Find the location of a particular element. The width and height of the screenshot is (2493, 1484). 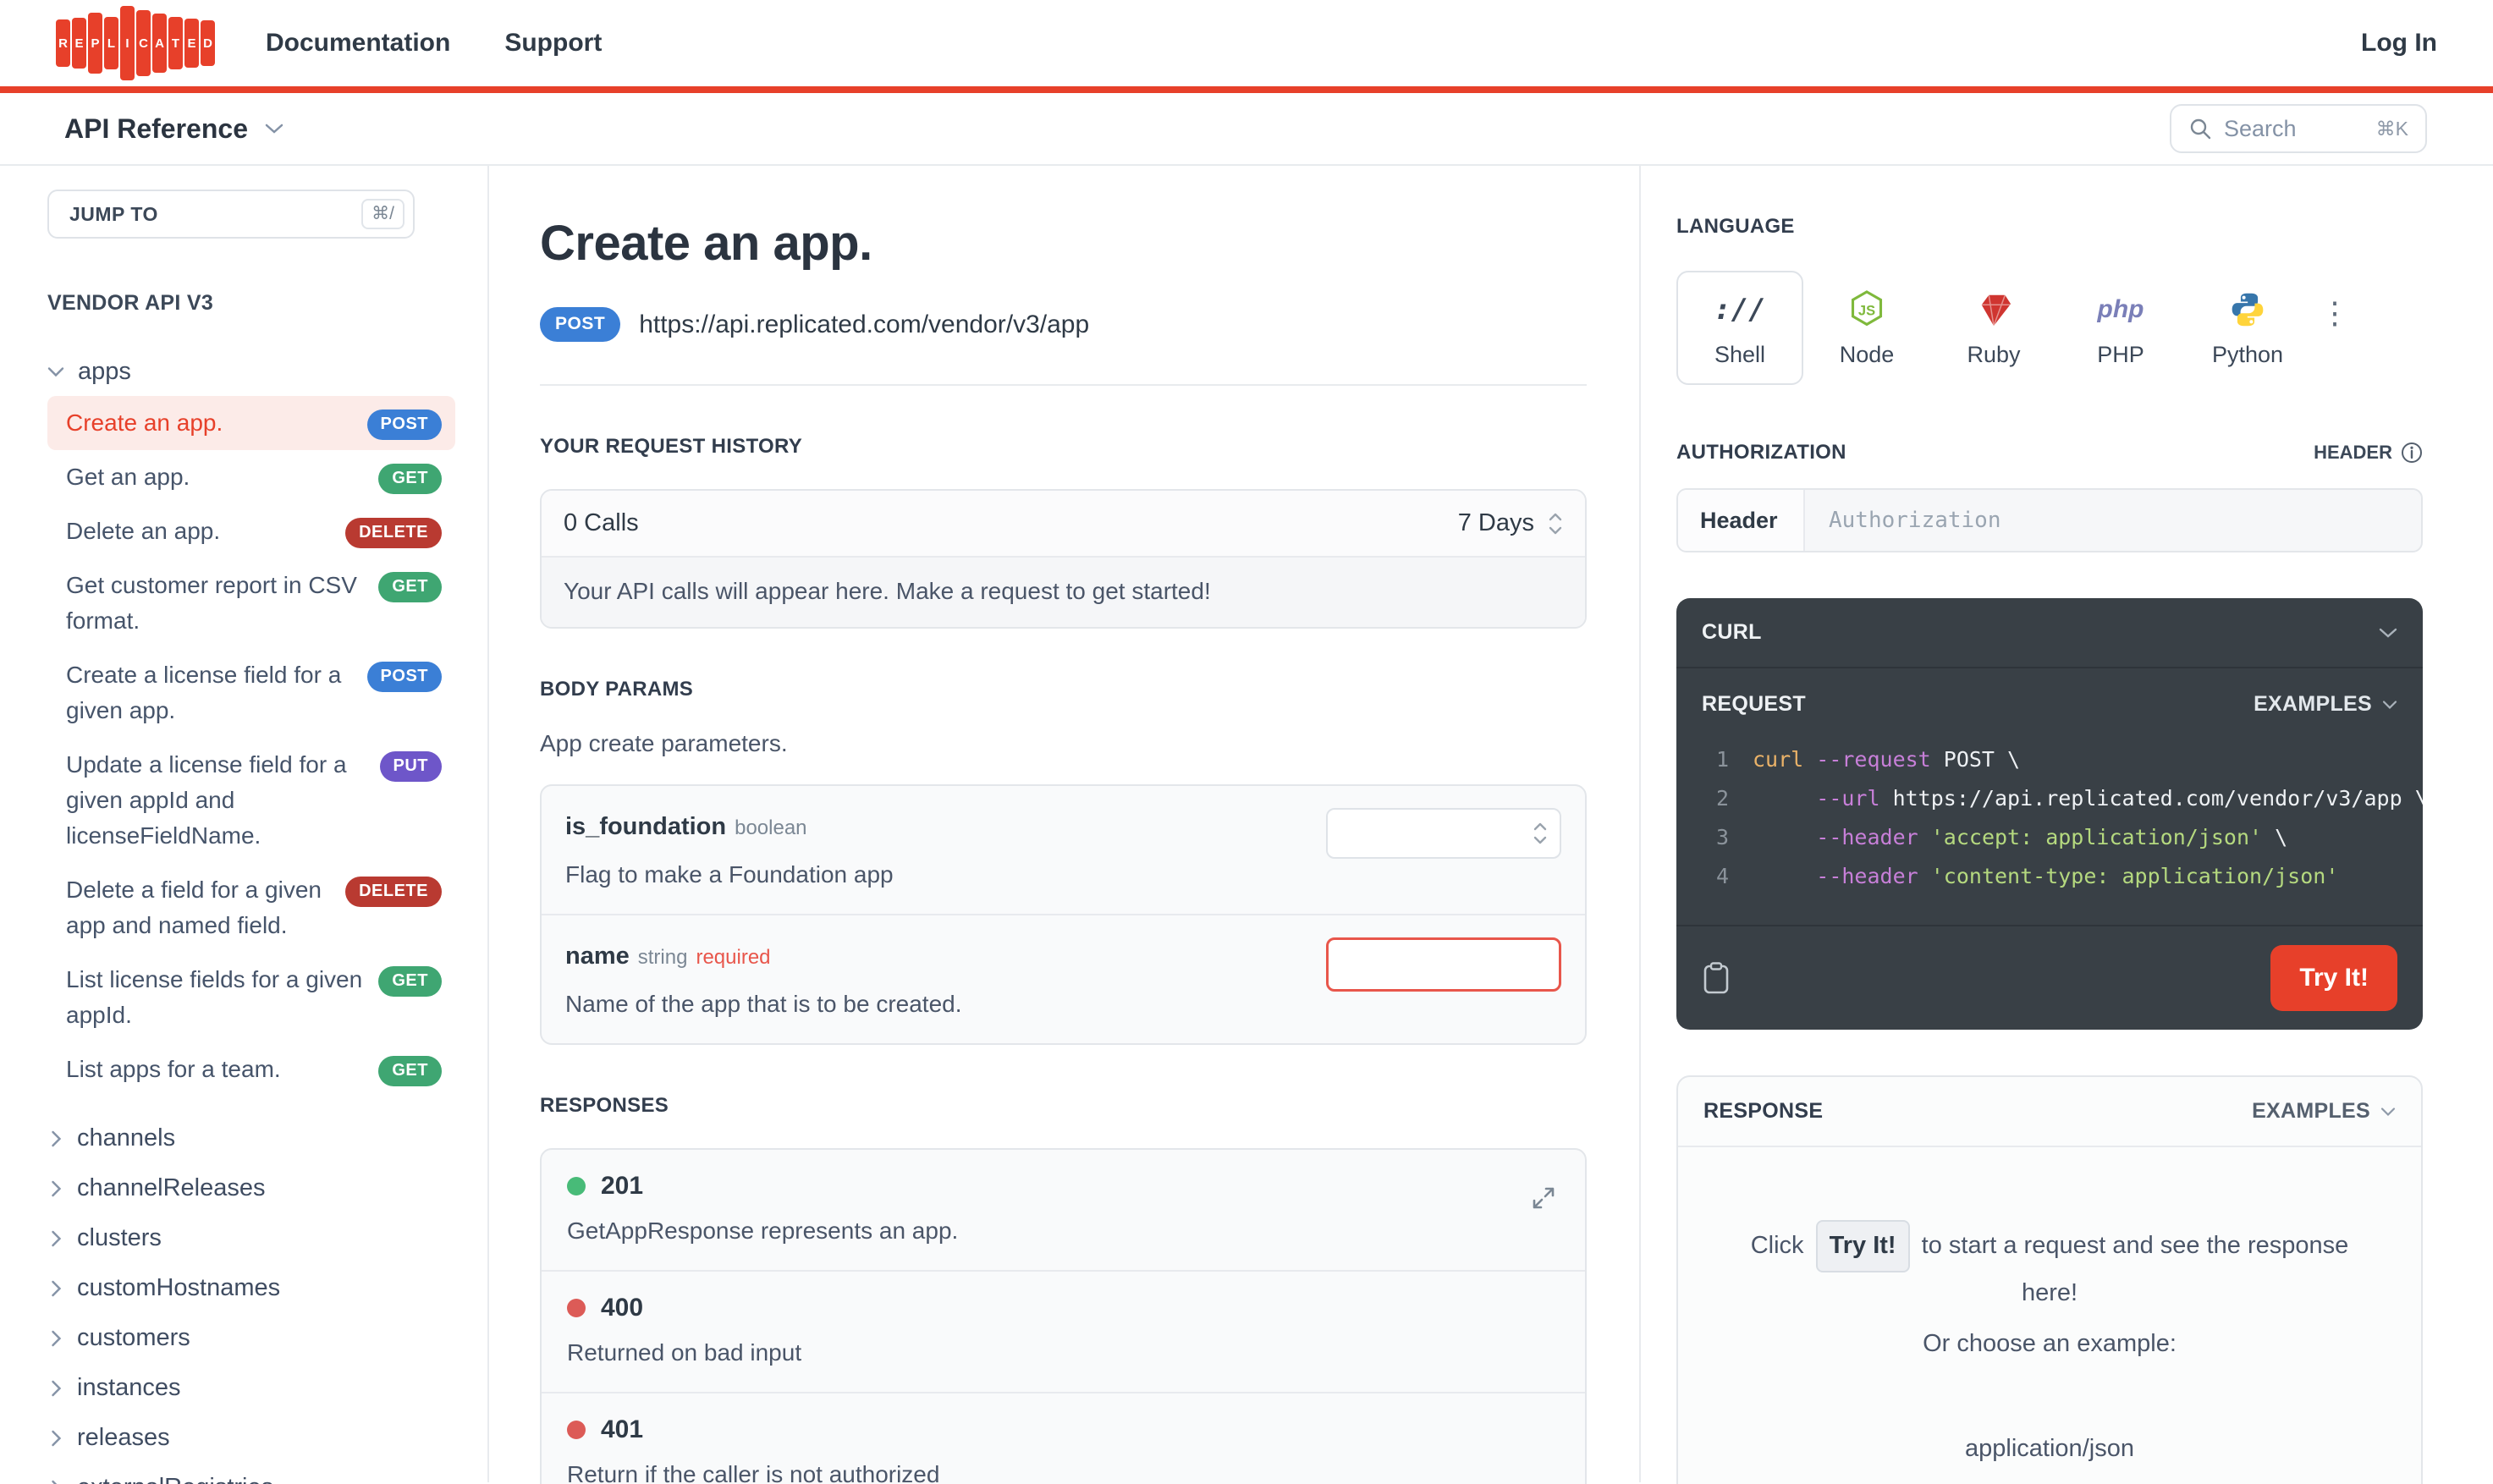

language-label: PHP is located at coordinates (2120, 354).